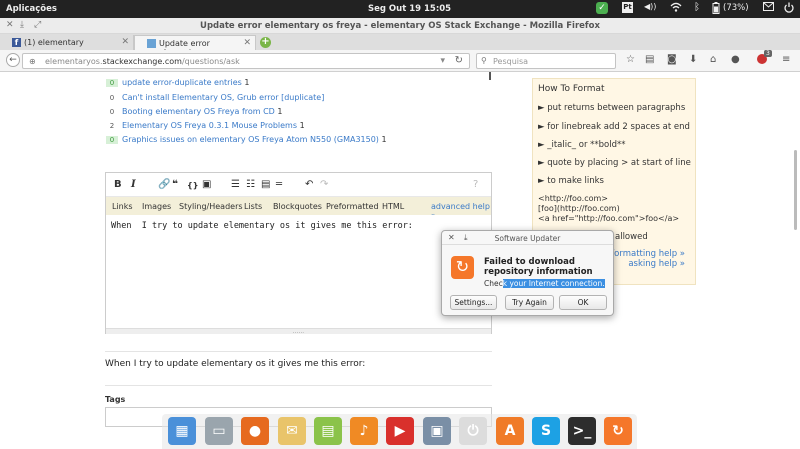 The height and width of the screenshot is (449, 800). What do you see at coordinates (67, 42) in the screenshot?
I see `tab-facebook: f (1) elementary ✕` at bounding box center [67, 42].